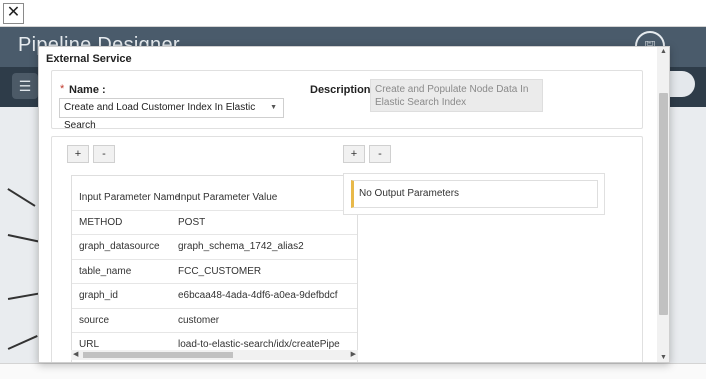 The image size is (706, 379). Describe the element at coordinates (119, 246) in the screenshot. I see `param-name: graph_datasource` at that location.